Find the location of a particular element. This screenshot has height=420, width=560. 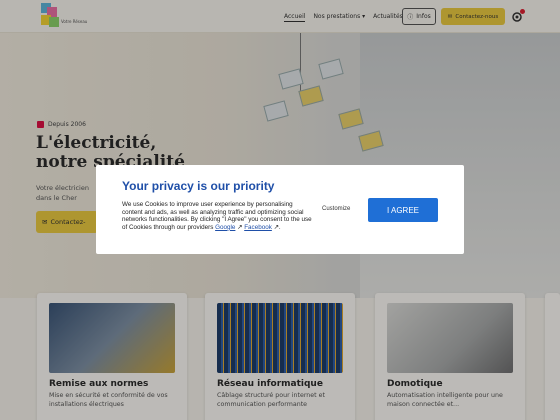

facebook-link: Facebook is located at coordinates (258, 227).